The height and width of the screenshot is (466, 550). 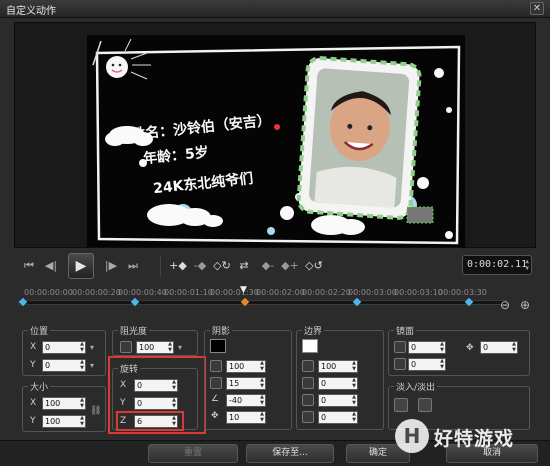 What do you see at coordinates (308, 400) in the screenshot?
I see `border-blur-icon` at bounding box center [308, 400].